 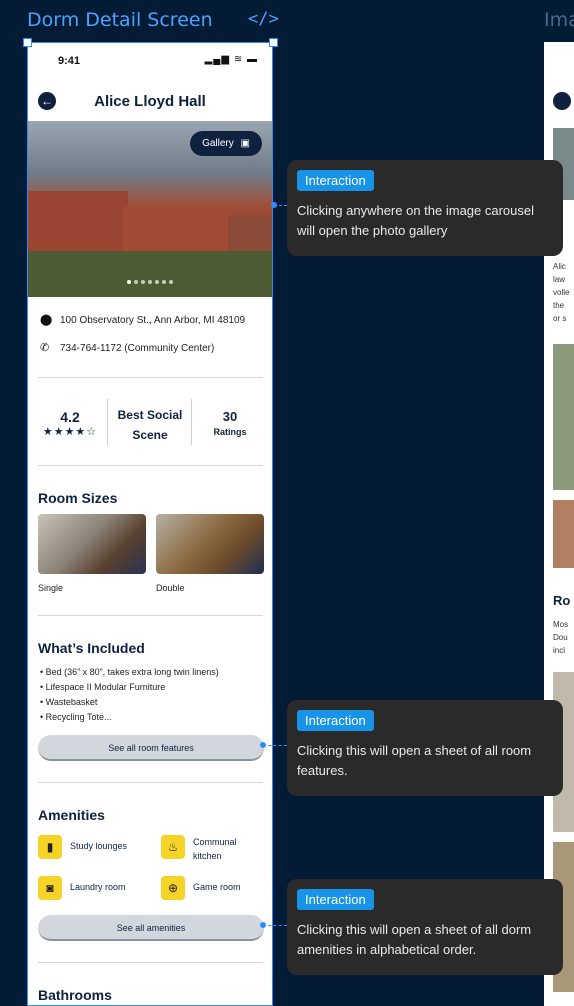 What do you see at coordinates (151, 928) in the screenshot?
I see `see-all-amenities-button: See all amenities` at bounding box center [151, 928].